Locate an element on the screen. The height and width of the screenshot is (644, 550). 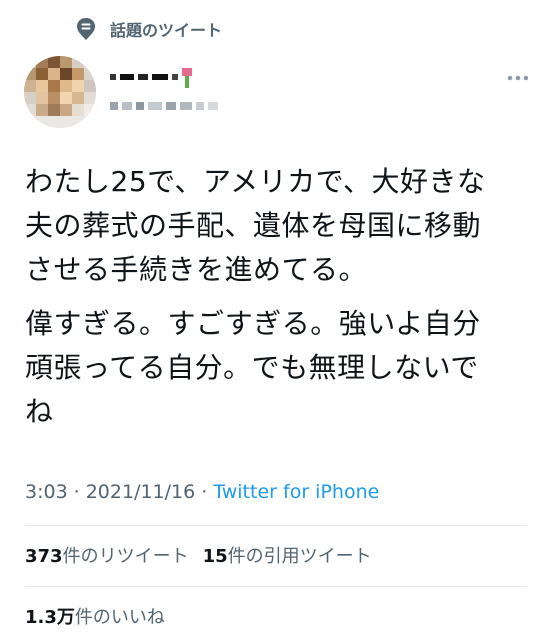
tweet-meta: 3:03 · 2021/11/16 · Twitter for iPhone is located at coordinates (202, 492).